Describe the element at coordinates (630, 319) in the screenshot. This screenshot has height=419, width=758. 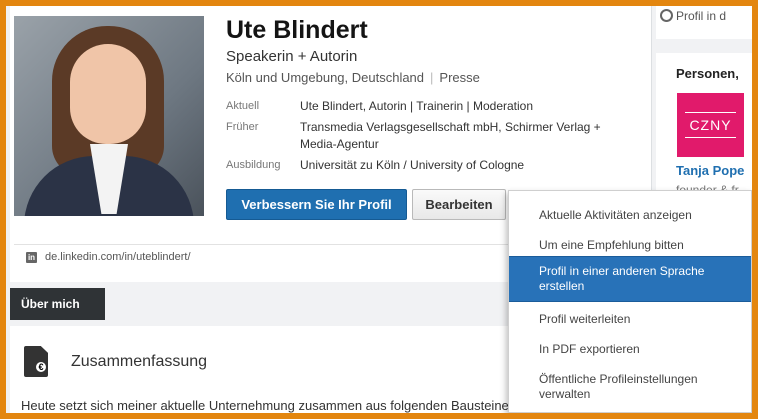
I see `menu-item-share-profile: Profil weiterleiten` at that location.